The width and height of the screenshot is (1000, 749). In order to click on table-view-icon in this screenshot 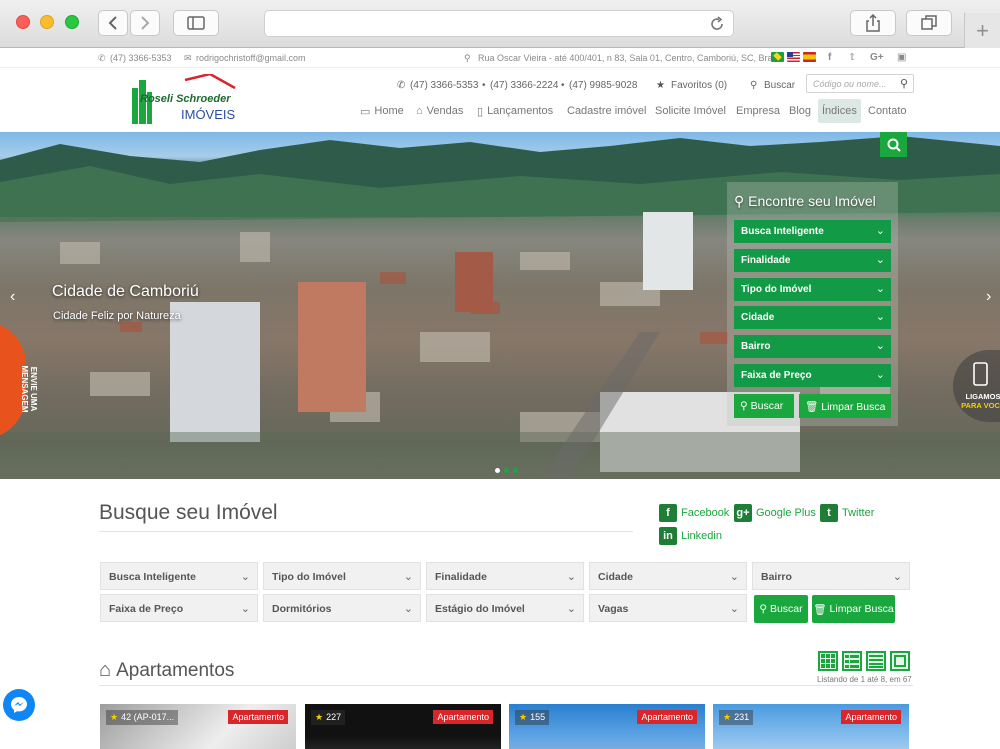, I will do `click(876, 661)`.